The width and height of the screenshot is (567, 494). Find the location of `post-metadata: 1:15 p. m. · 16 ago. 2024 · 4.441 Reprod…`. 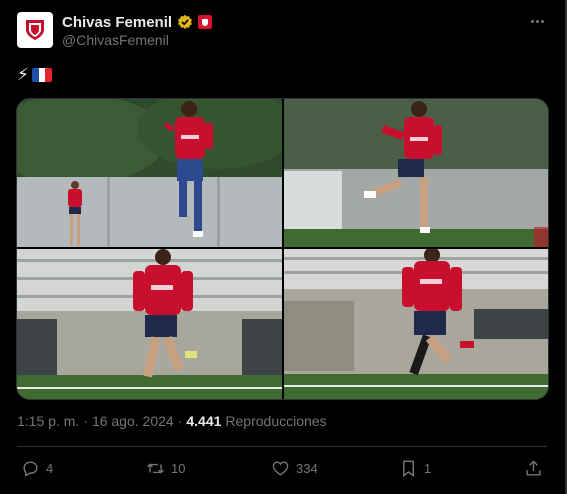

post-metadata: 1:15 p. m. · 16 ago. 2024 · 4.441 Reprod… is located at coordinates (172, 421).